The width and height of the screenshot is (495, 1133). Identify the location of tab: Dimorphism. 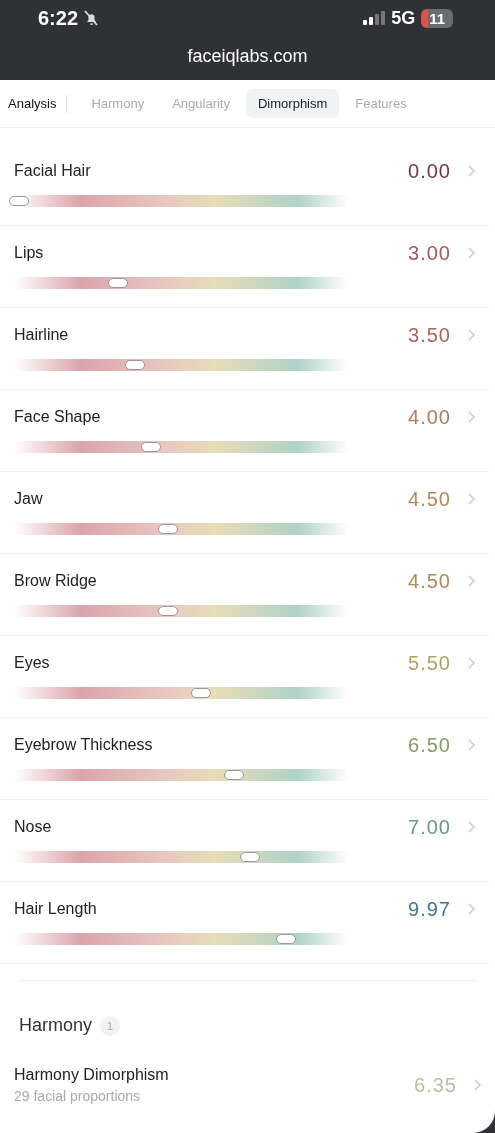
(293, 103).